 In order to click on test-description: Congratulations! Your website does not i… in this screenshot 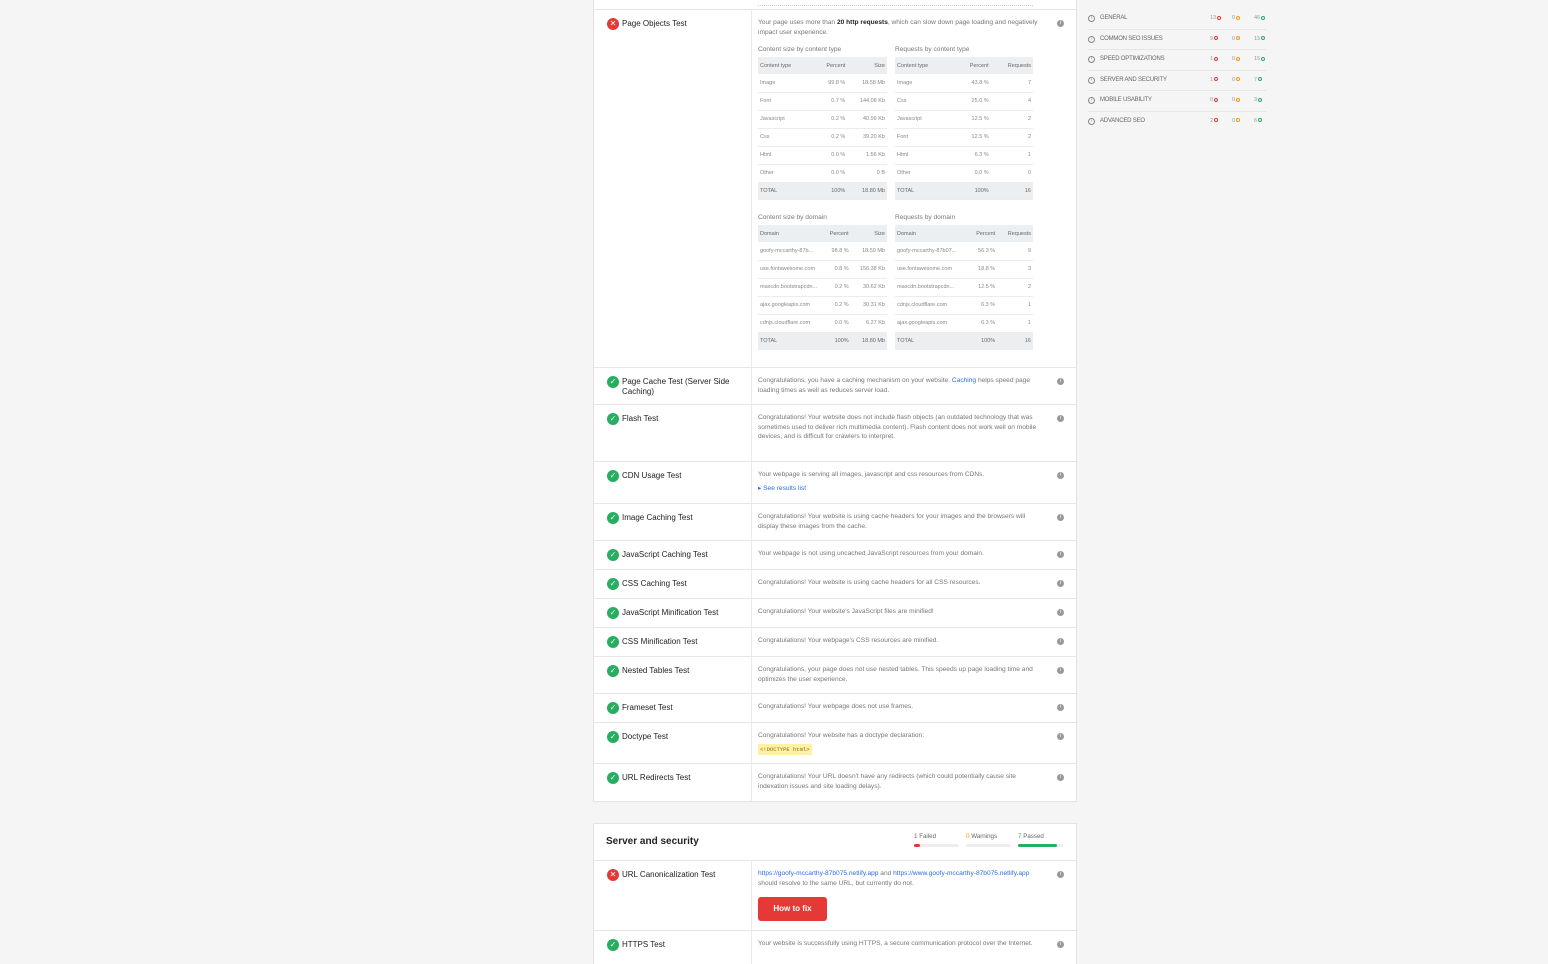, I will do `click(897, 427)`.